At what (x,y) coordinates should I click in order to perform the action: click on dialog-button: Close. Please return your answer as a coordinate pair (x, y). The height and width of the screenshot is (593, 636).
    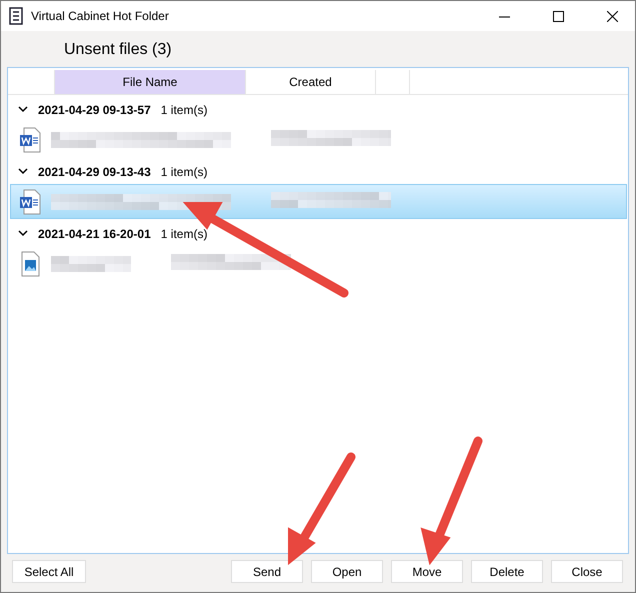
    Looking at the image, I should click on (587, 571).